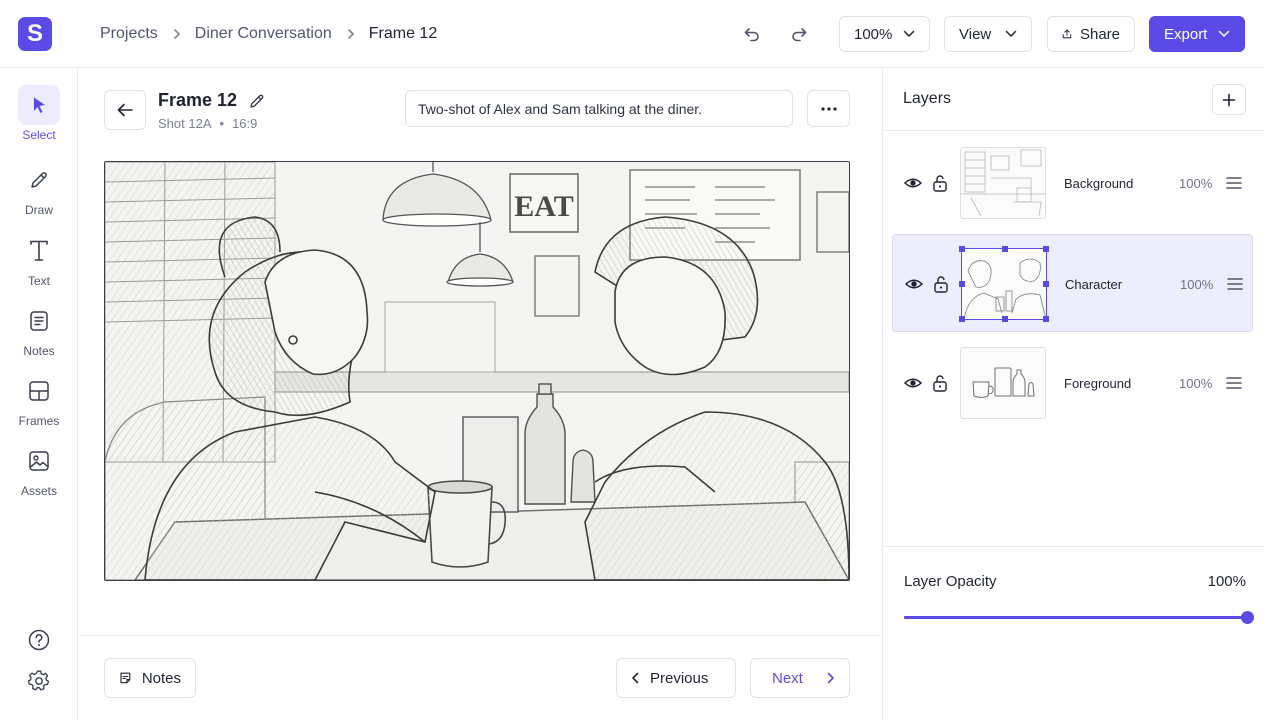 This screenshot has height=720, width=1264. What do you see at coordinates (480, 677) in the screenshot?
I see `editor-footer: Notes Previous Next` at bounding box center [480, 677].